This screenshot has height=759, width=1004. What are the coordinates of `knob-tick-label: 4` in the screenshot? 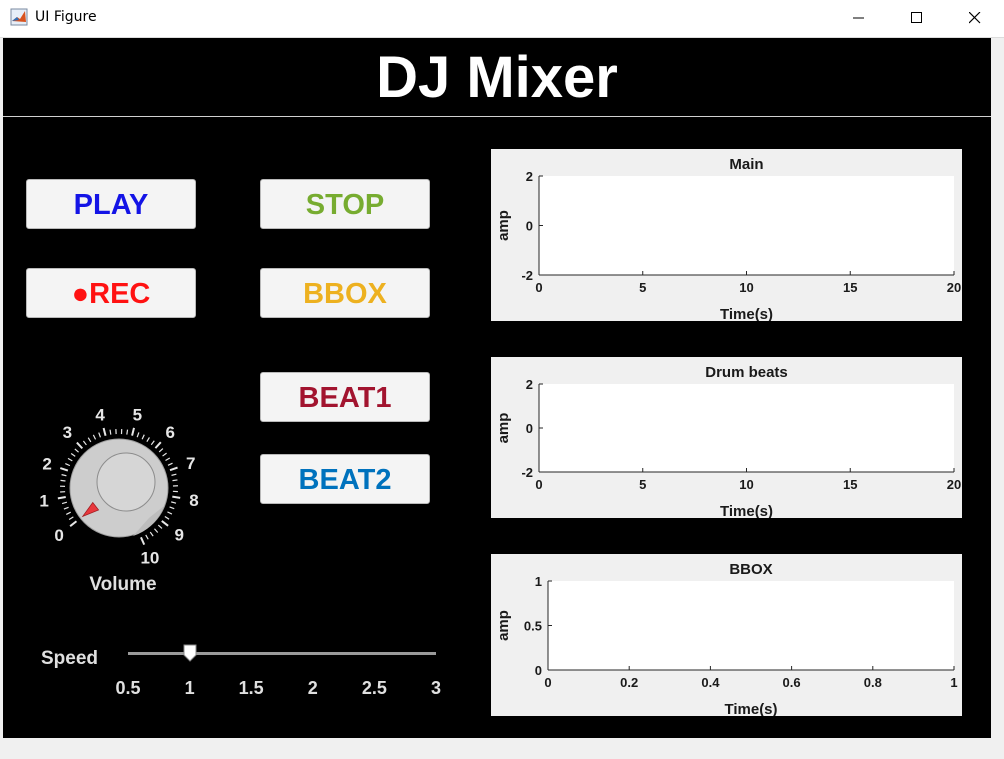 It's located at (100, 414).